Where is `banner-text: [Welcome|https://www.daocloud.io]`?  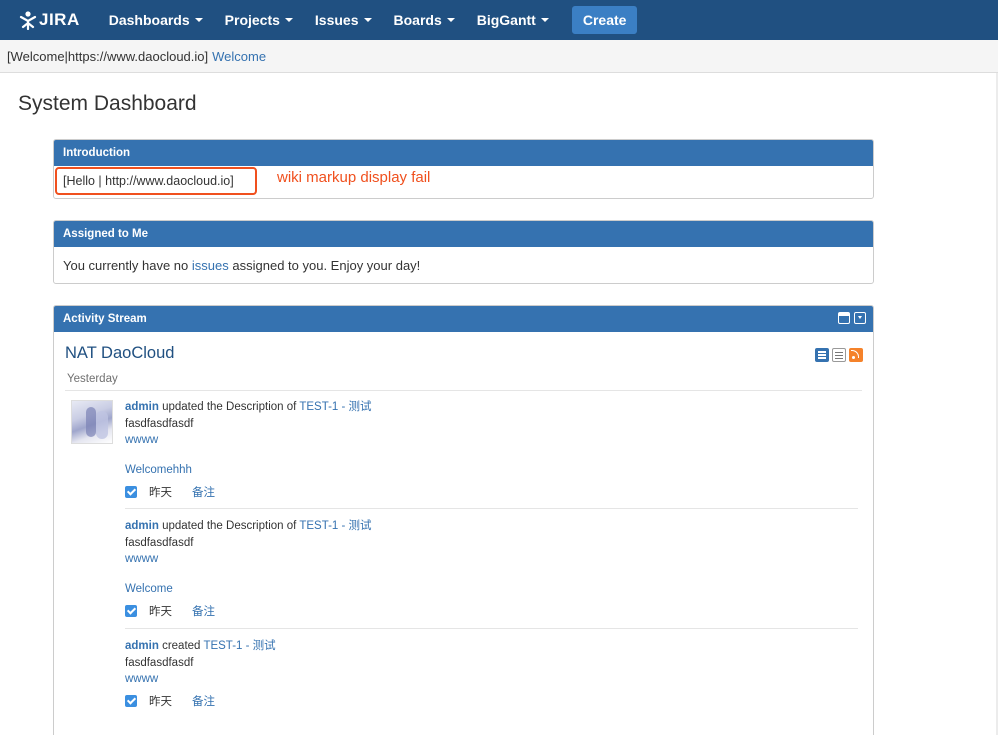 banner-text: [Welcome|https://www.daocloud.io] is located at coordinates (108, 56).